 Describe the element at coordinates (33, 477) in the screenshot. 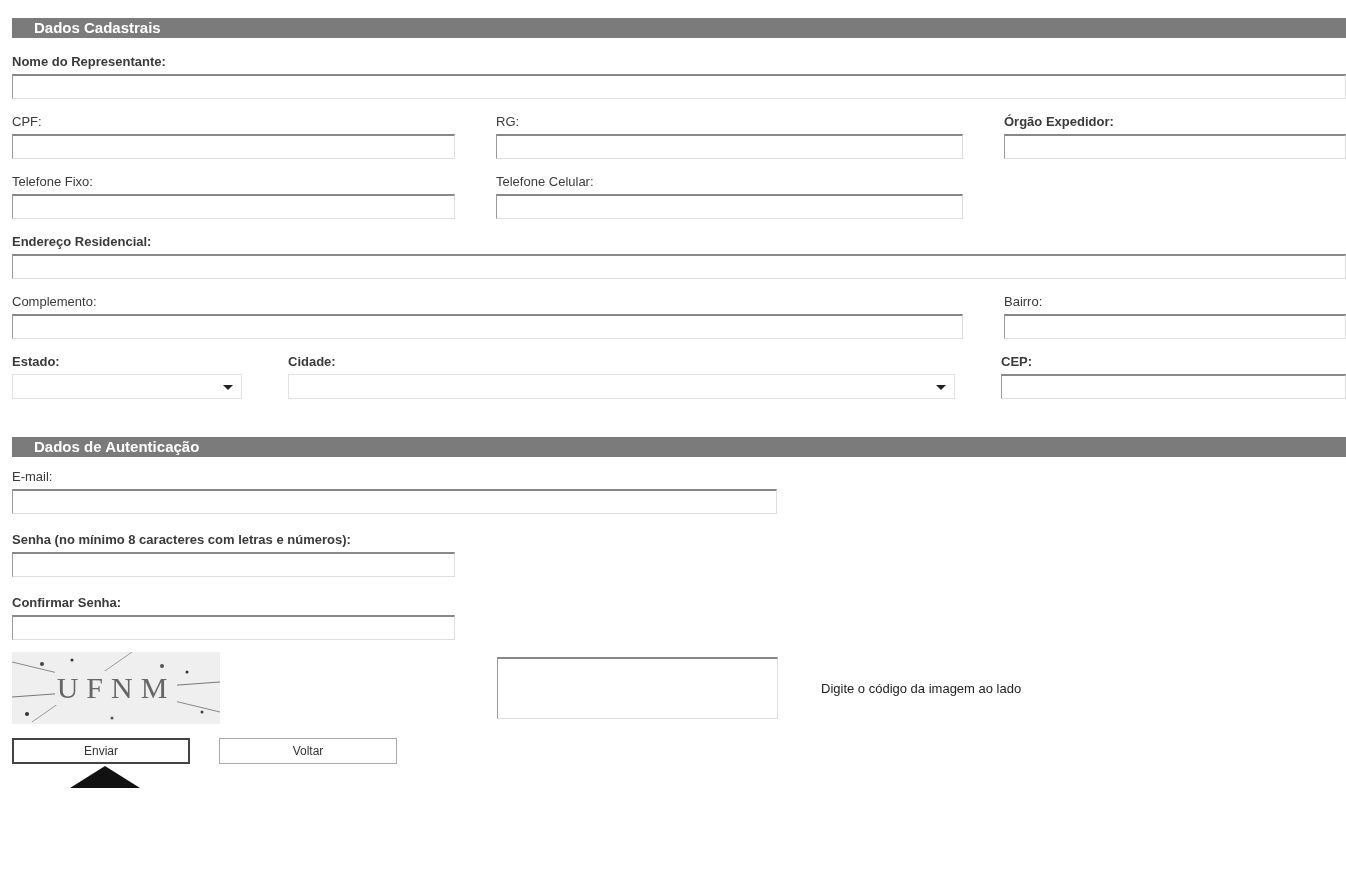

I see `field-label: E-mail:` at that location.